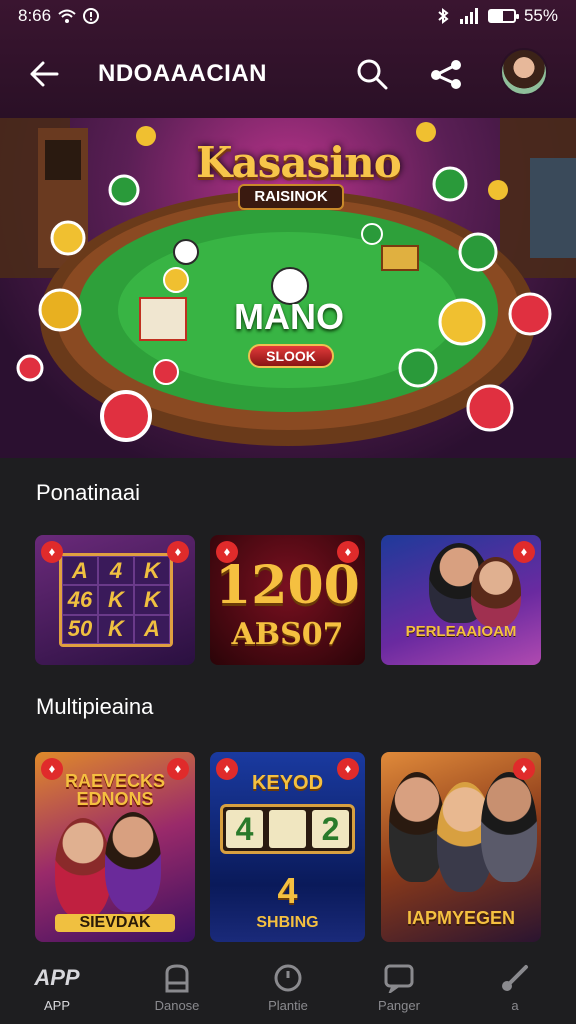 The image size is (576, 1024). I want to click on card-label: SHBING, so click(287, 922).